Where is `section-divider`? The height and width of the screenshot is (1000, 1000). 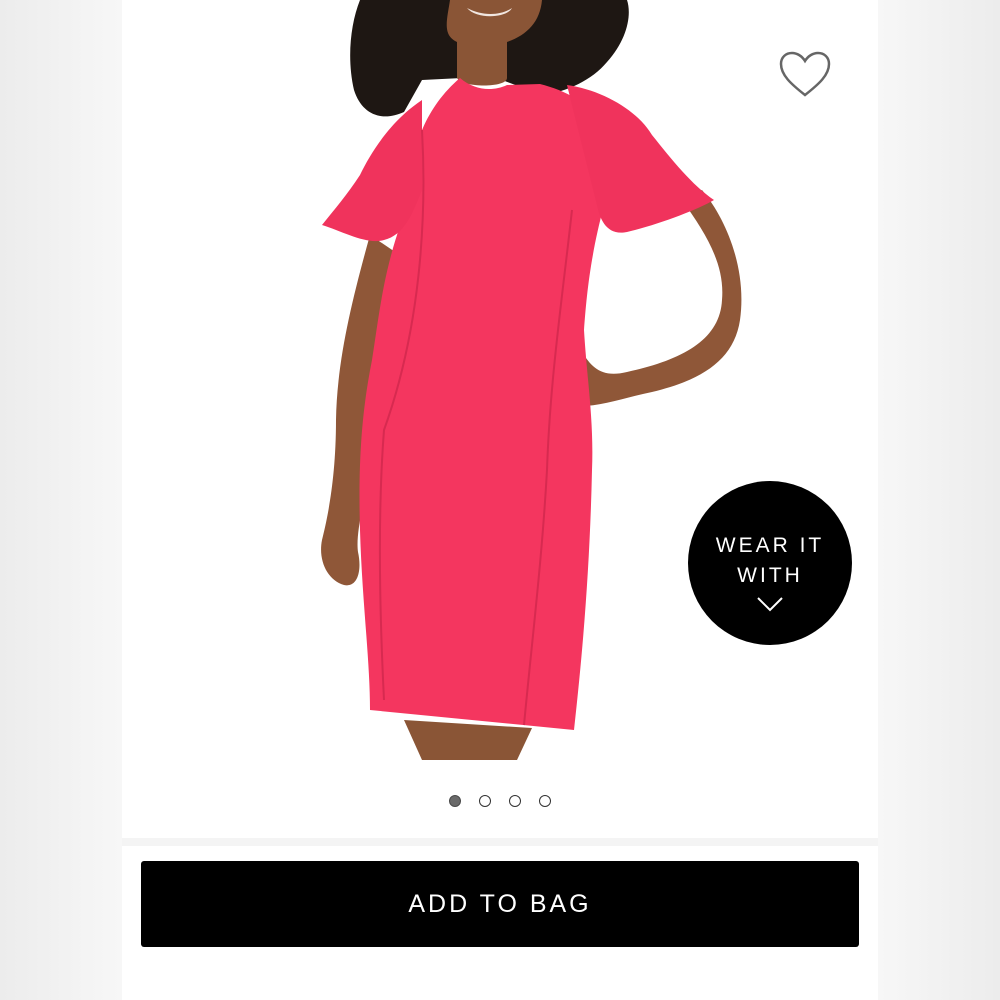
section-divider is located at coordinates (500, 842).